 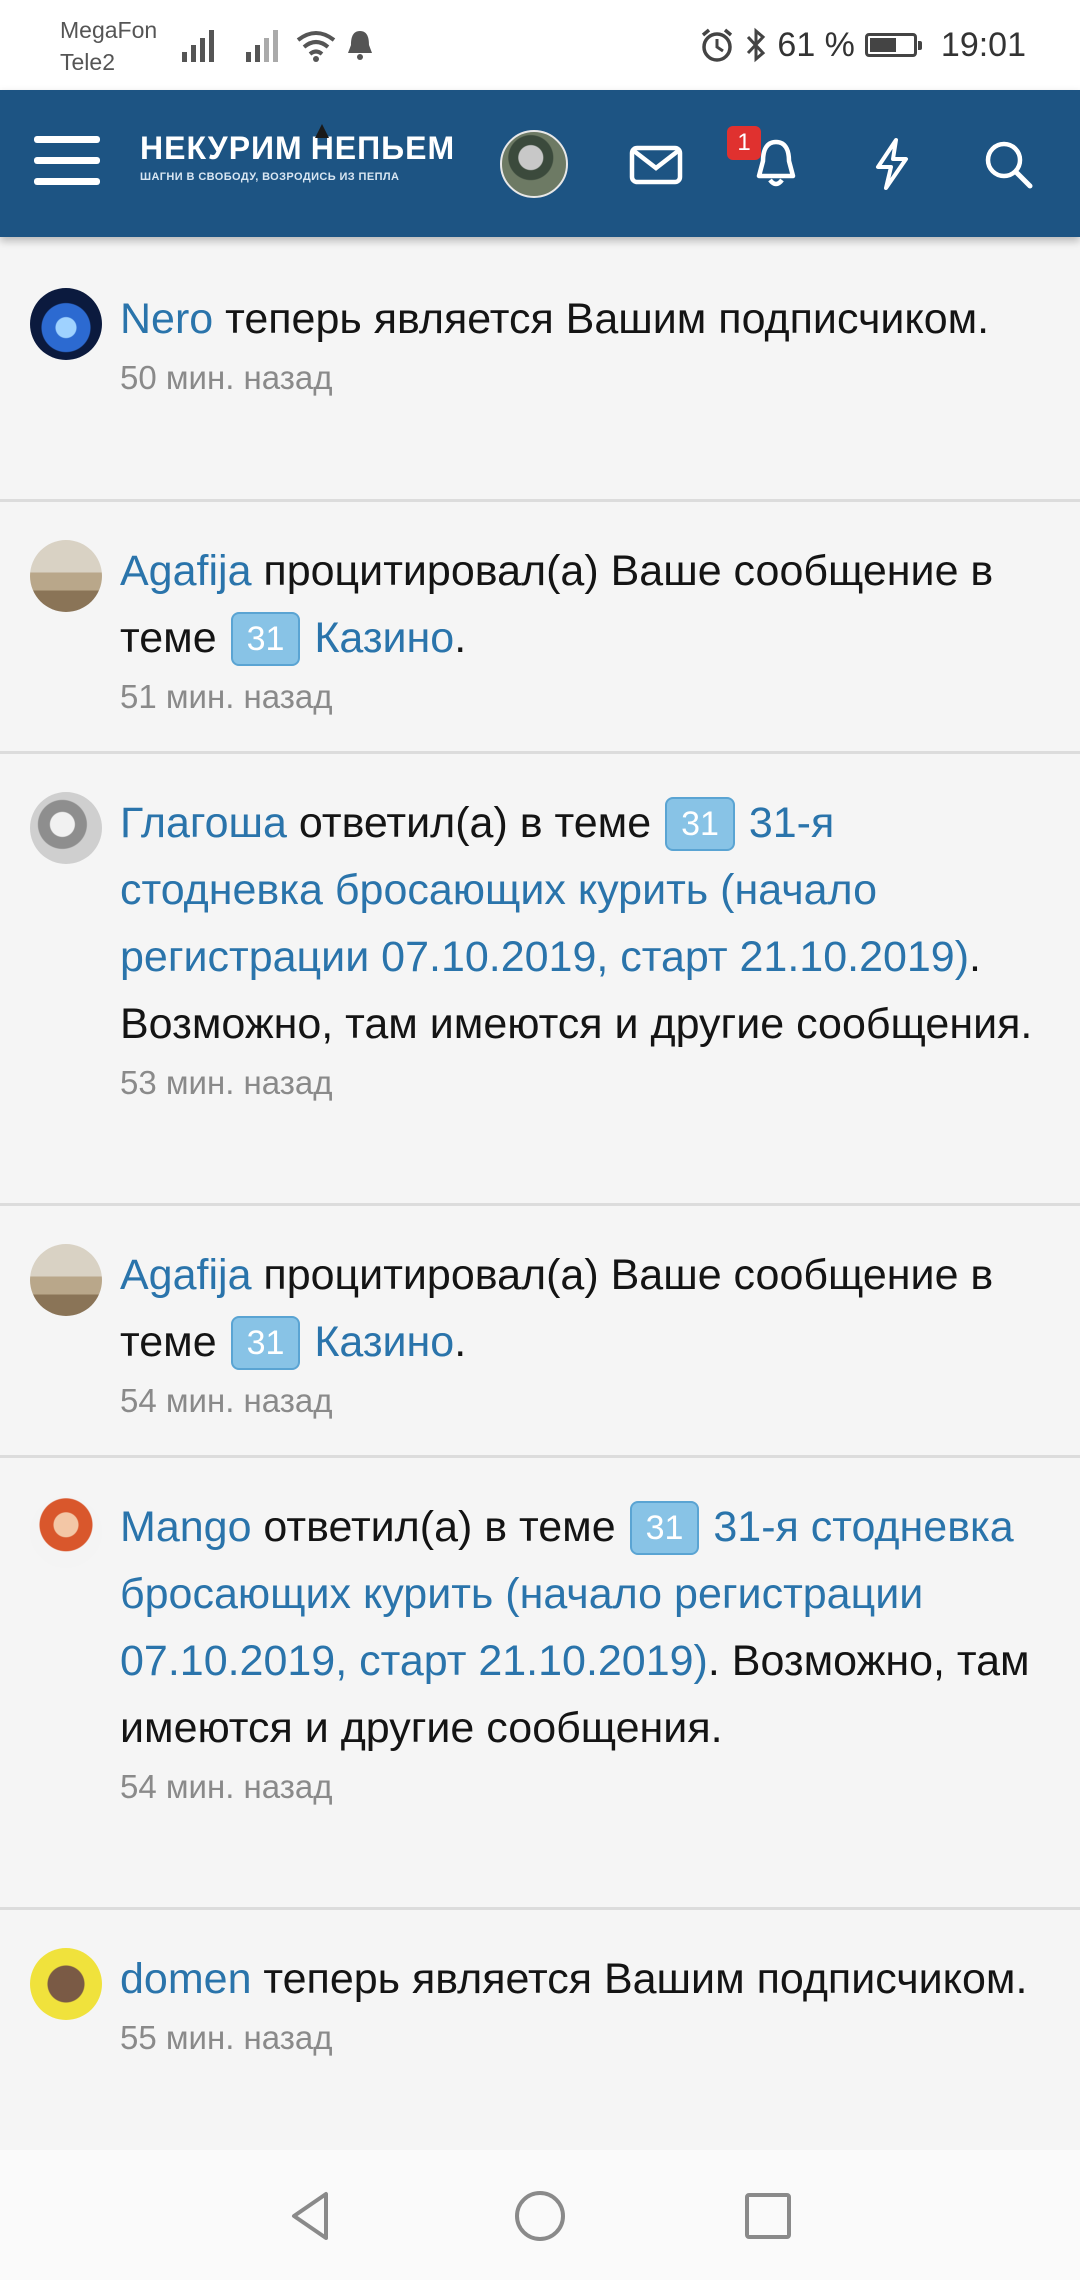 What do you see at coordinates (892, 164) in the screenshot?
I see `lightning-icon` at bounding box center [892, 164].